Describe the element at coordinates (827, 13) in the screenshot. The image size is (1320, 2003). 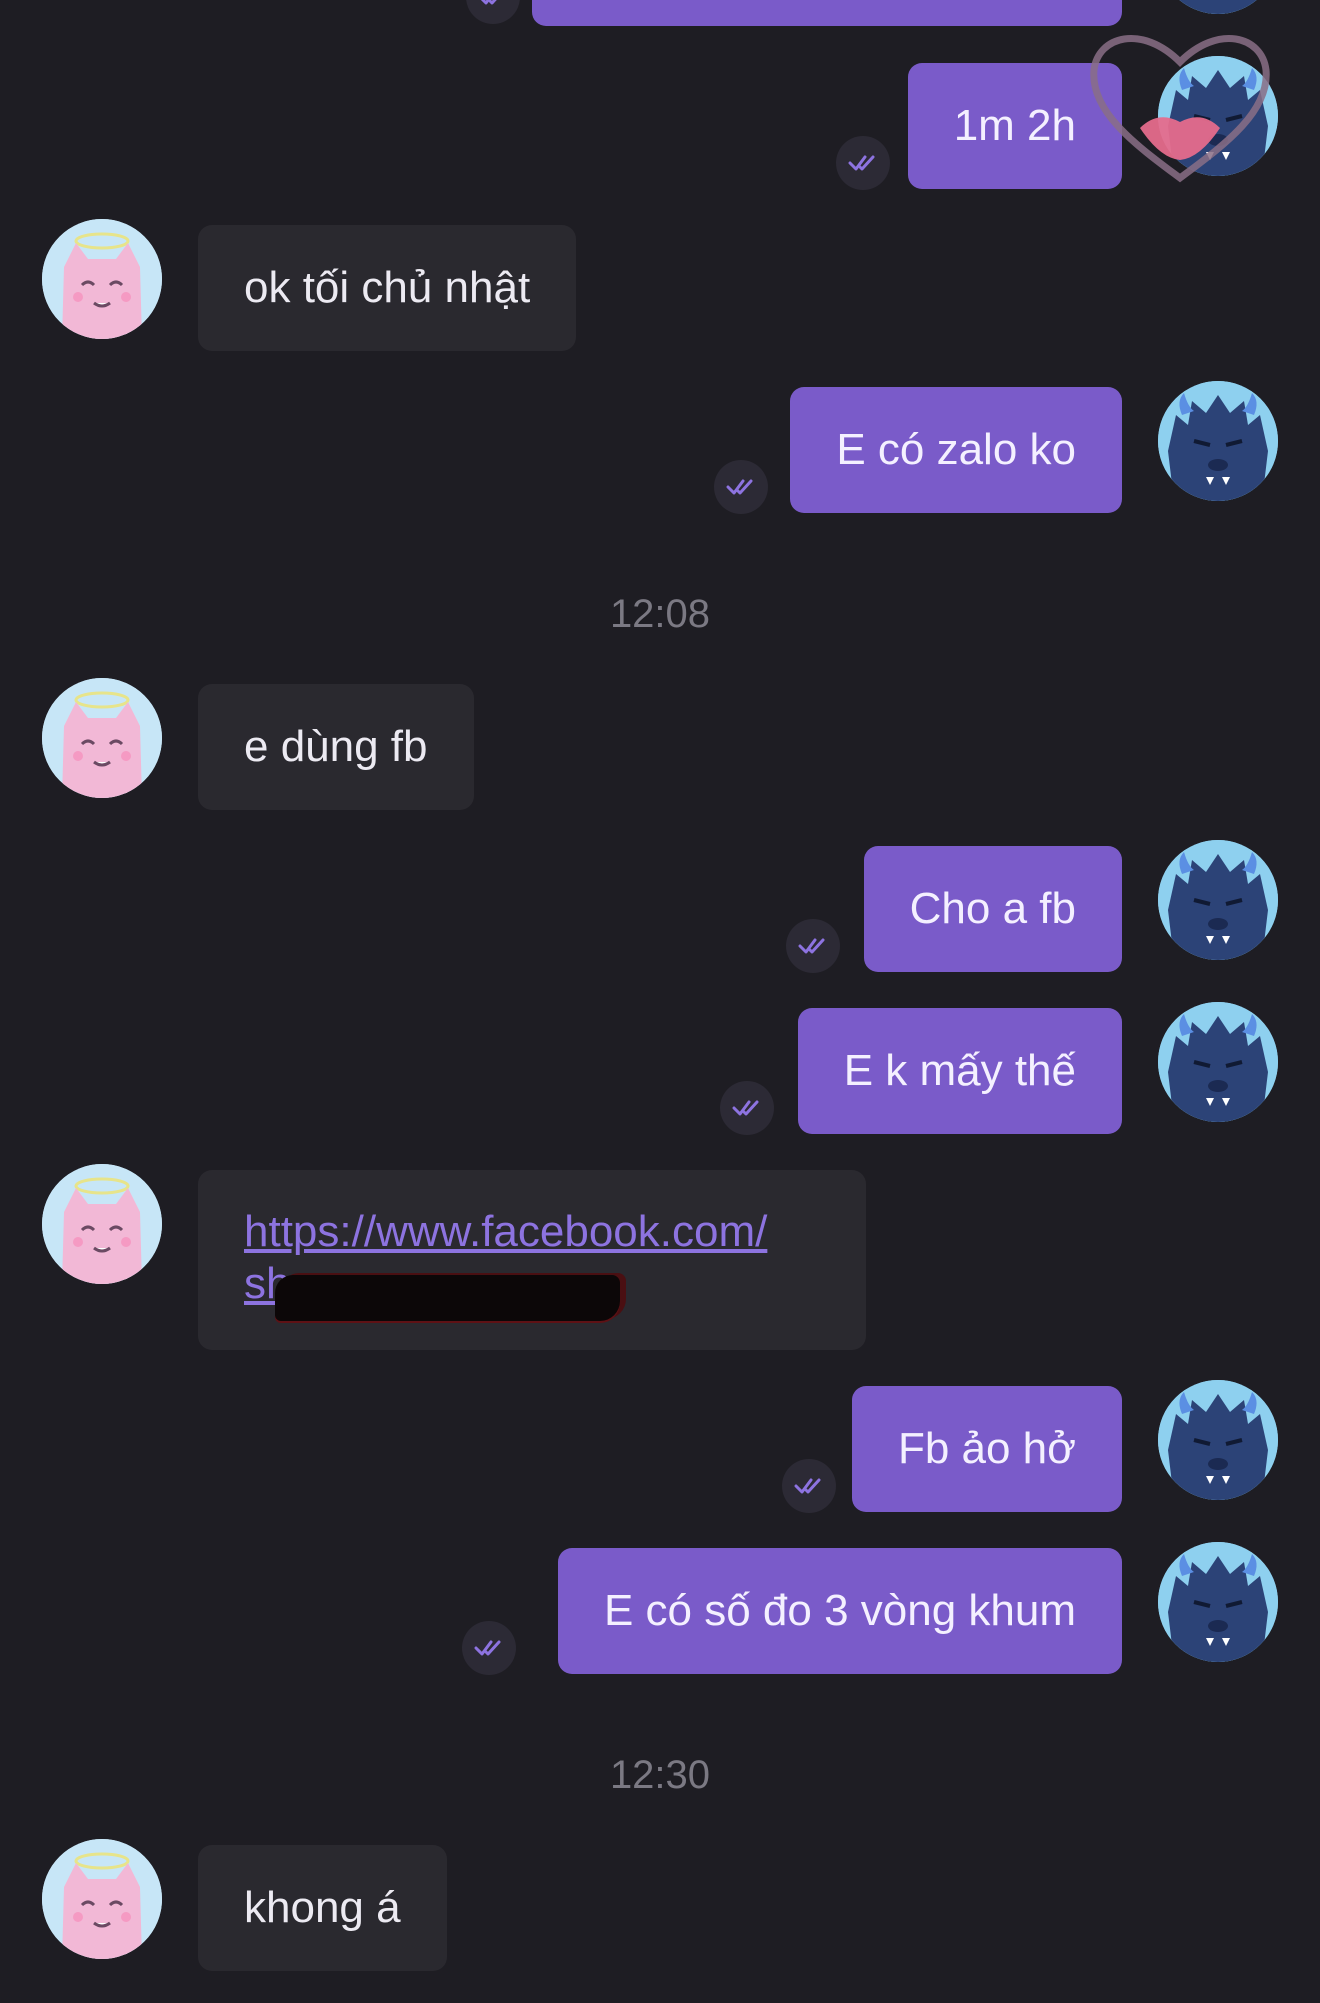
I see `message-bubble-partial` at that location.